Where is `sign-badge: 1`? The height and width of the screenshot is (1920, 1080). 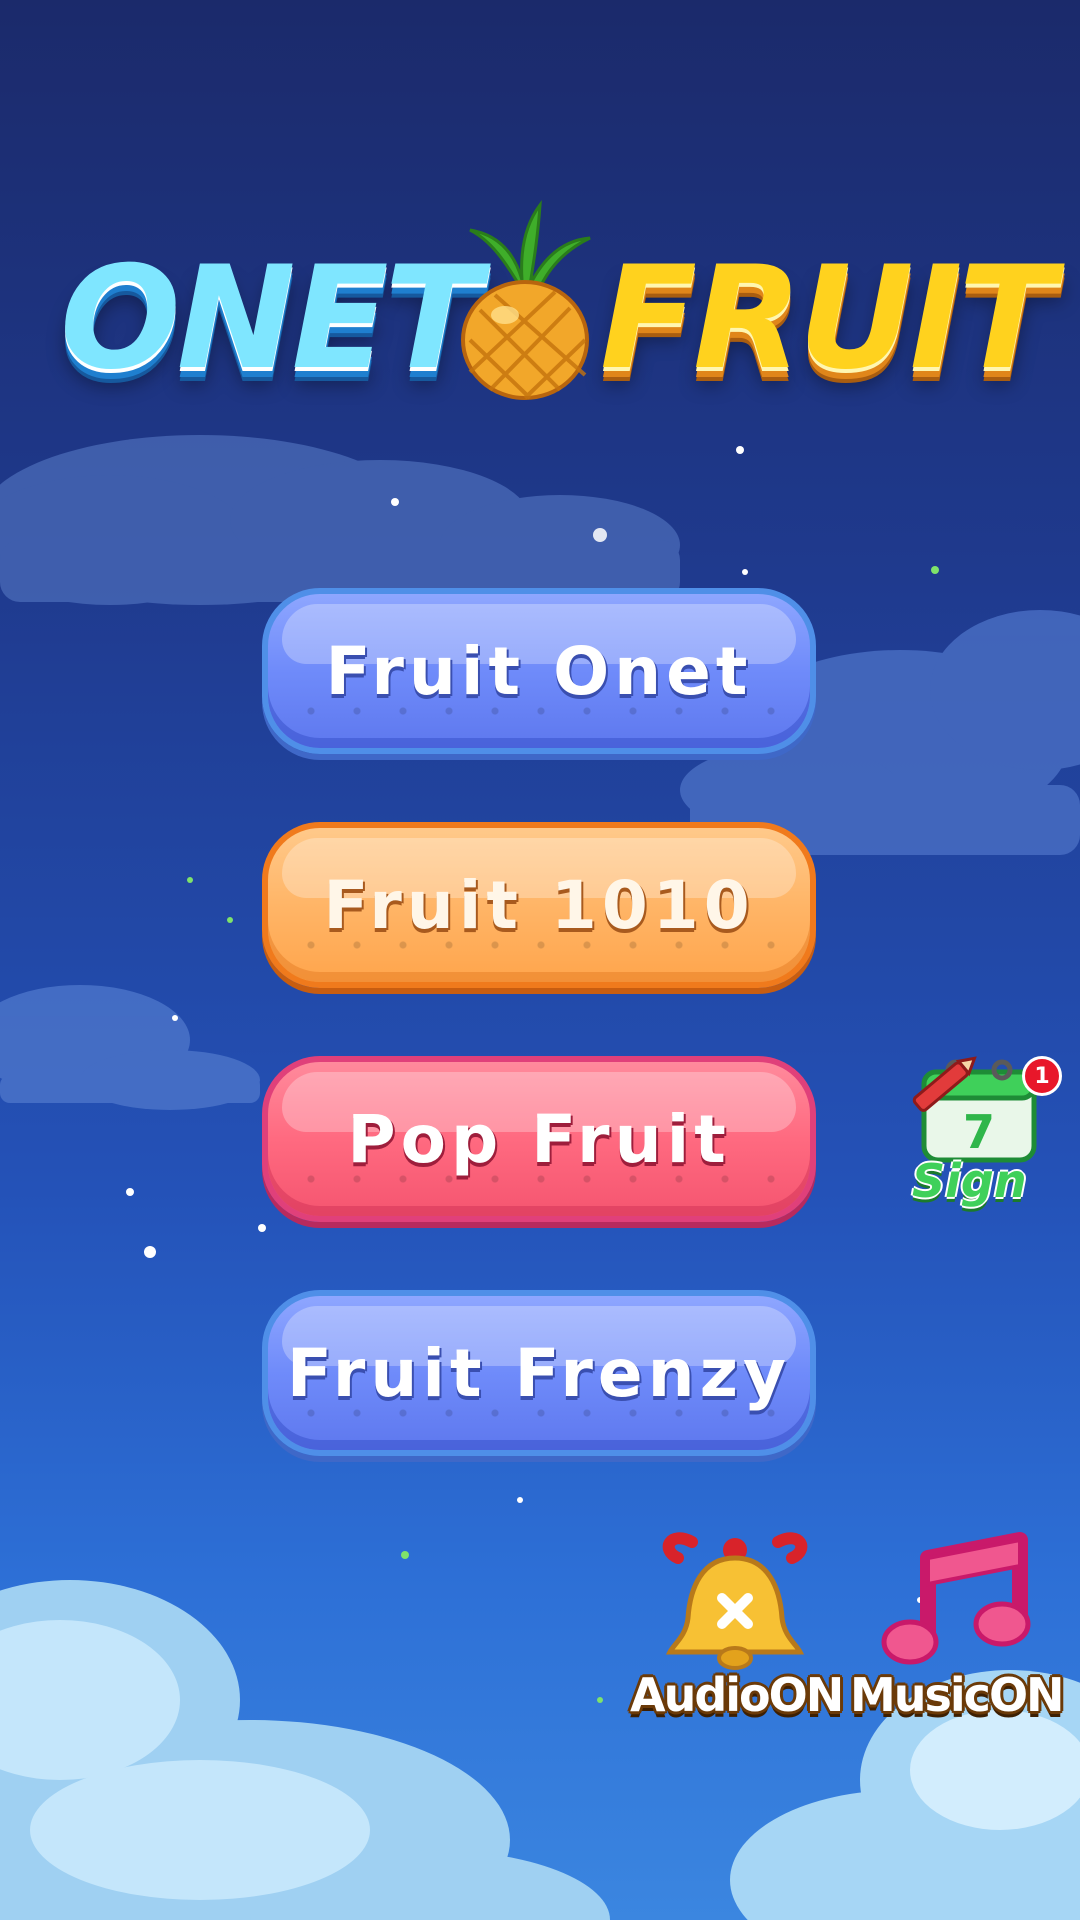 sign-badge: 1 is located at coordinates (1042, 1076).